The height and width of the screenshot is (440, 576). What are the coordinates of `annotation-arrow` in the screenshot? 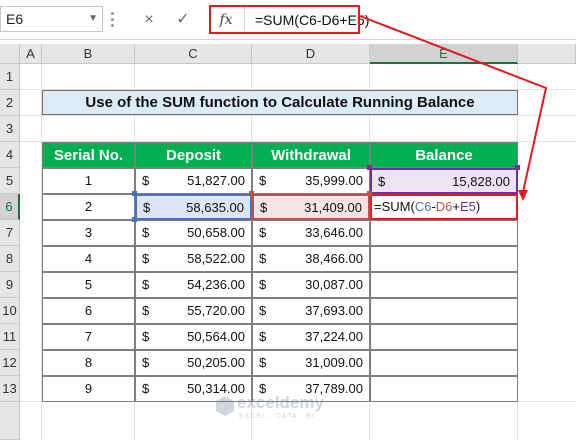 It's located at (453, 108).